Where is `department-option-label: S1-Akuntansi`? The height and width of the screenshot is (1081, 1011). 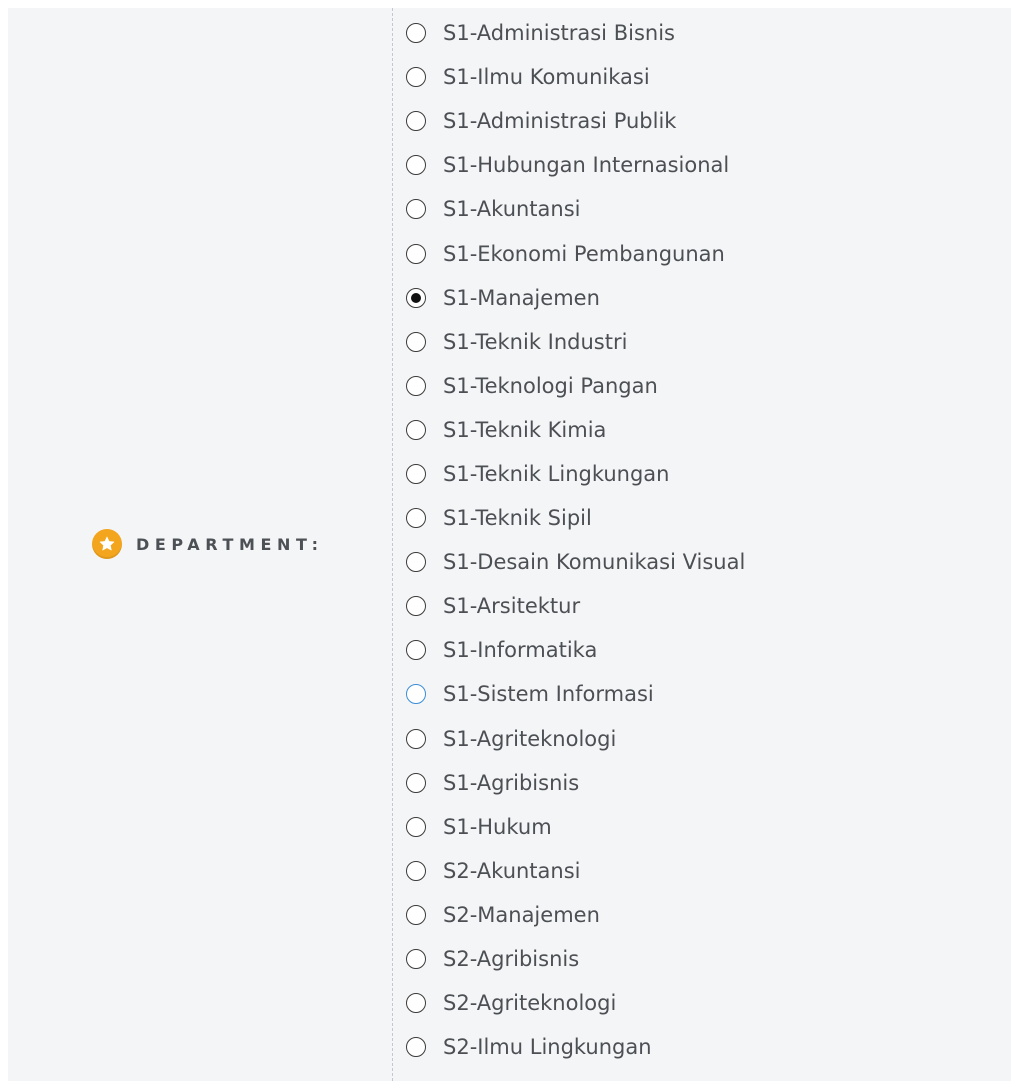 department-option-label: S1-Akuntansi is located at coordinates (512, 209).